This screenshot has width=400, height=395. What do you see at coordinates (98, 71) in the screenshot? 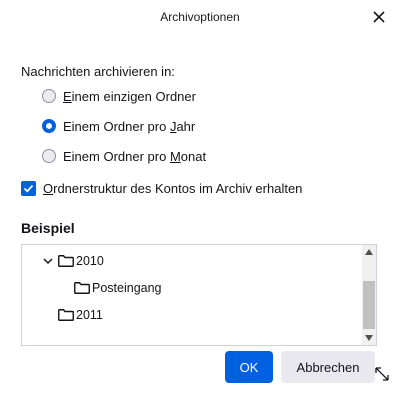
I see `archive-prompt-label: Nachrichten archivieren in:` at bounding box center [98, 71].